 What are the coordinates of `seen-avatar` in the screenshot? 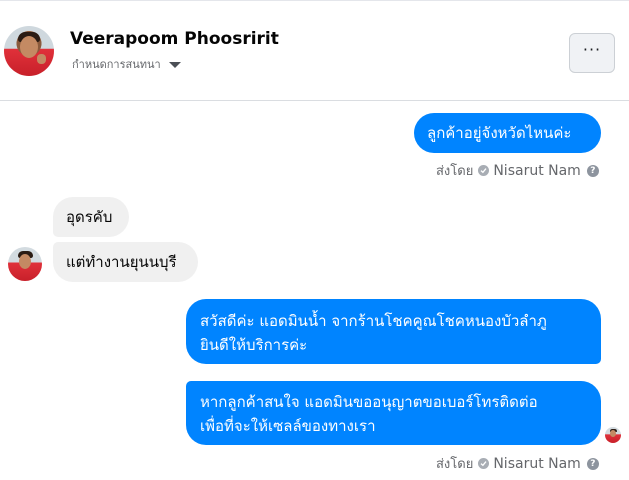 It's located at (613, 435).